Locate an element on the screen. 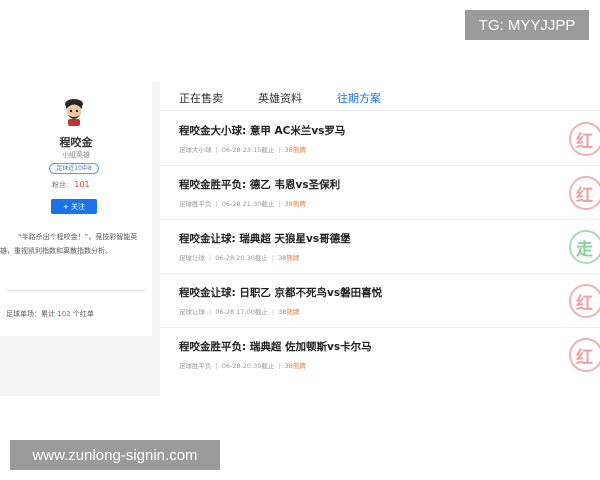 The height and width of the screenshot is (480, 600). plan-meta: 足球胜平负 | 06-28 20:30截止 | 38熊牌 is located at coordinates (242, 366).